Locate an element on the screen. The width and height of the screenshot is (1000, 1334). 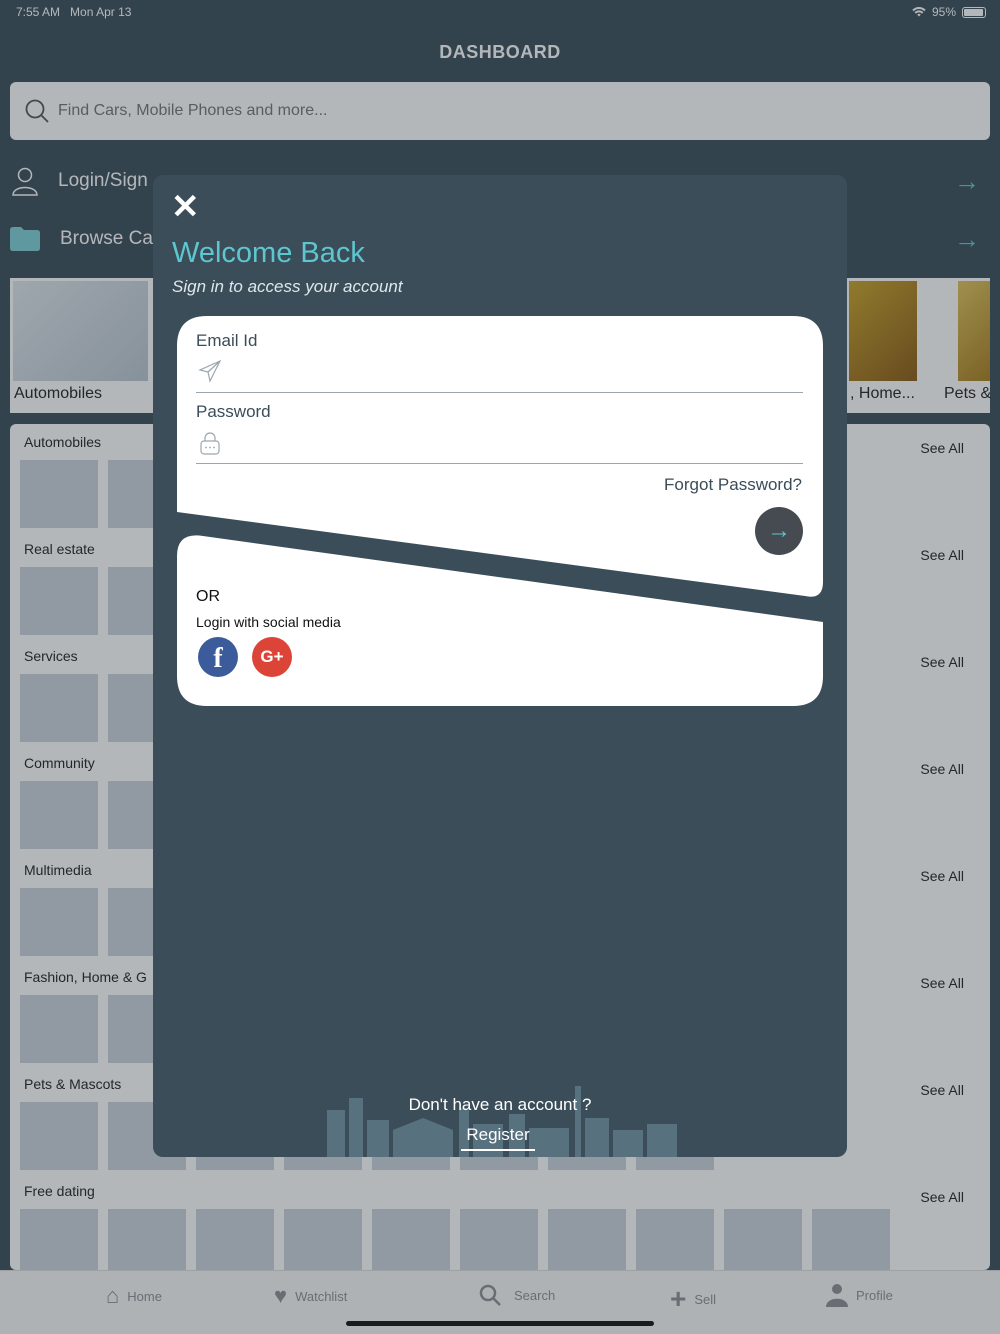
forgot-password-link: Forgot Password? is located at coordinates (733, 485).